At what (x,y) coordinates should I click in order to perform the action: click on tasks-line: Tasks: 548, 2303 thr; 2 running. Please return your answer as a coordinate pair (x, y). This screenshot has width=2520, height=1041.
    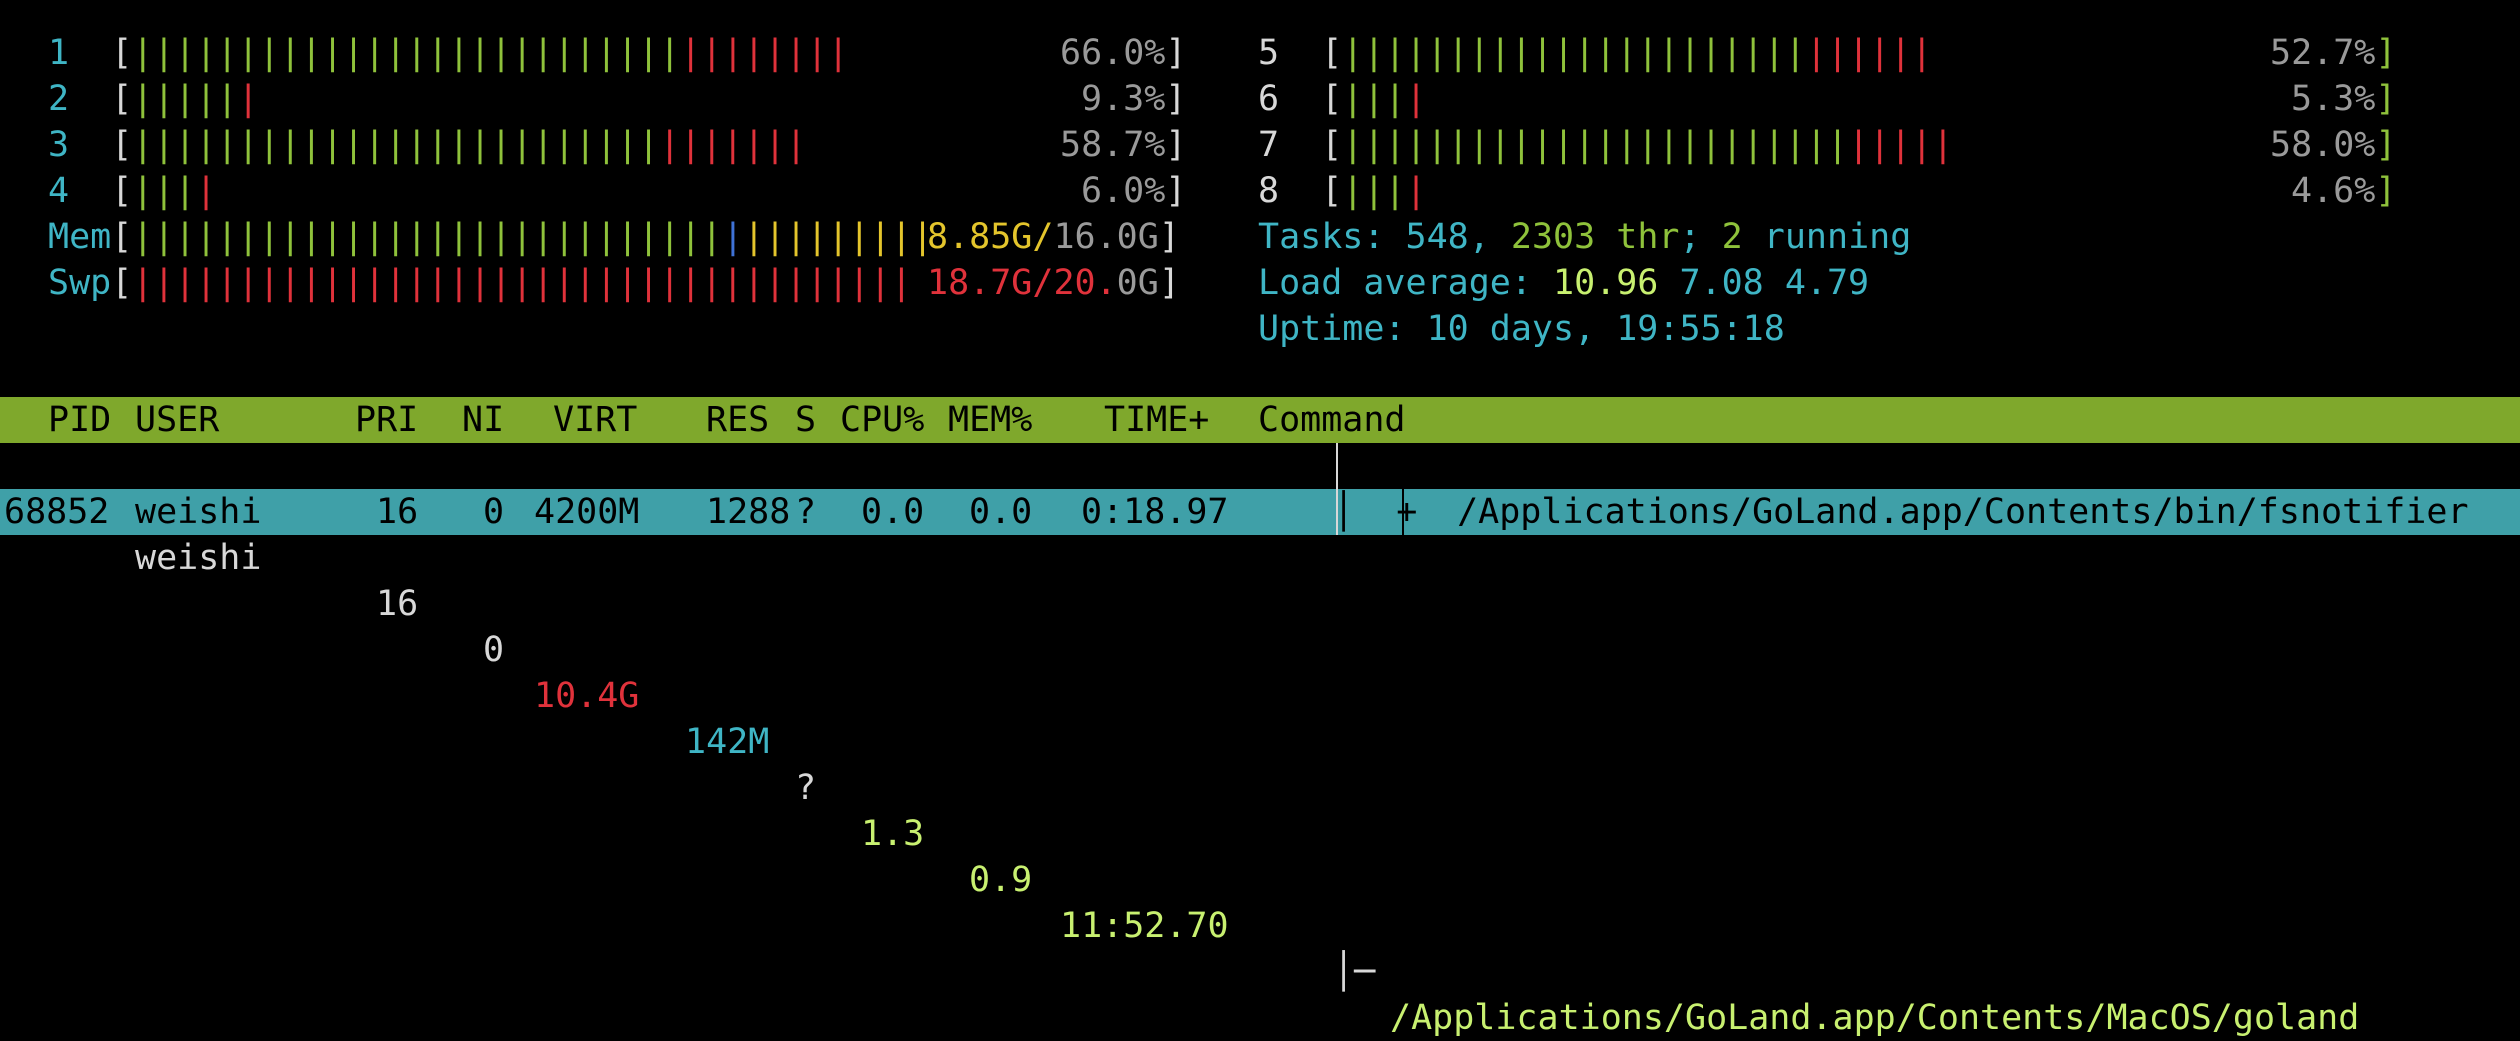
    Looking at the image, I should click on (1585, 237).